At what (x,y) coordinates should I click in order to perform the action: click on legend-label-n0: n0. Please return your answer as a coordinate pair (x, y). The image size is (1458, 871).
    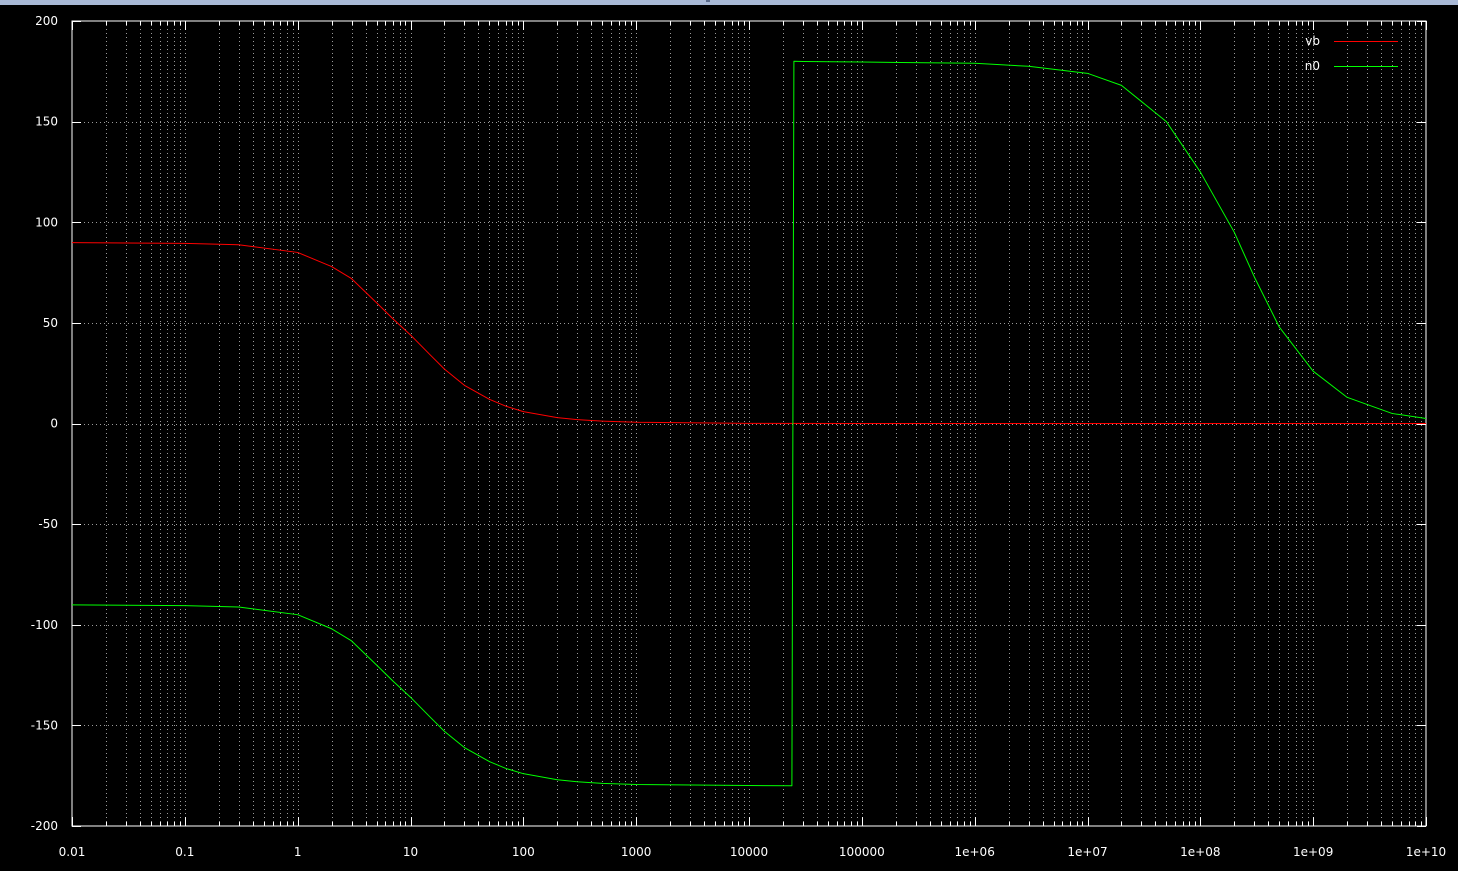
    Looking at the image, I should click on (1312, 66).